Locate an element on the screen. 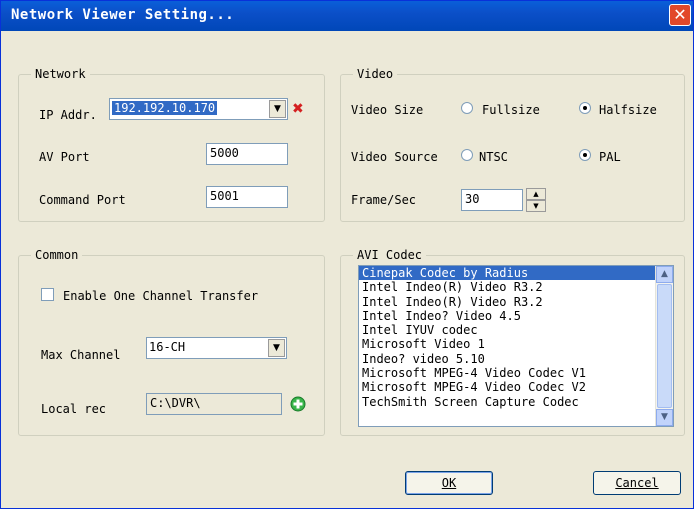 This screenshot has width=694, height=509. max-channel-select: 16-CH ▼ is located at coordinates (216, 348).